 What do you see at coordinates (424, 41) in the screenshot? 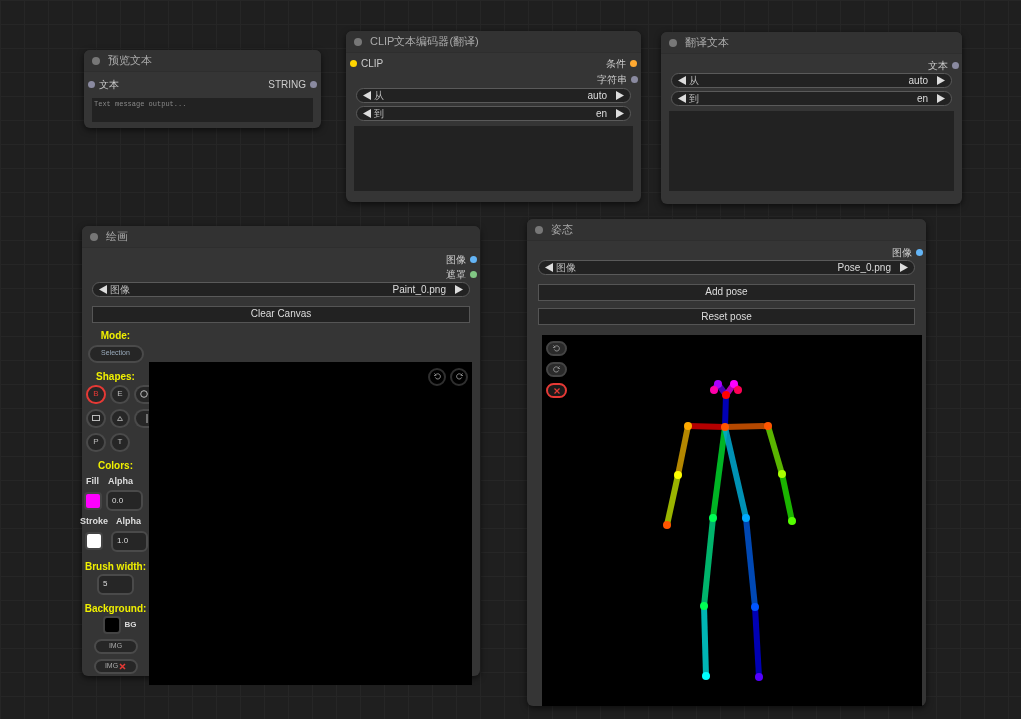
I see `node-title: CLIP文本编码器(翻译)` at bounding box center [424, 41].